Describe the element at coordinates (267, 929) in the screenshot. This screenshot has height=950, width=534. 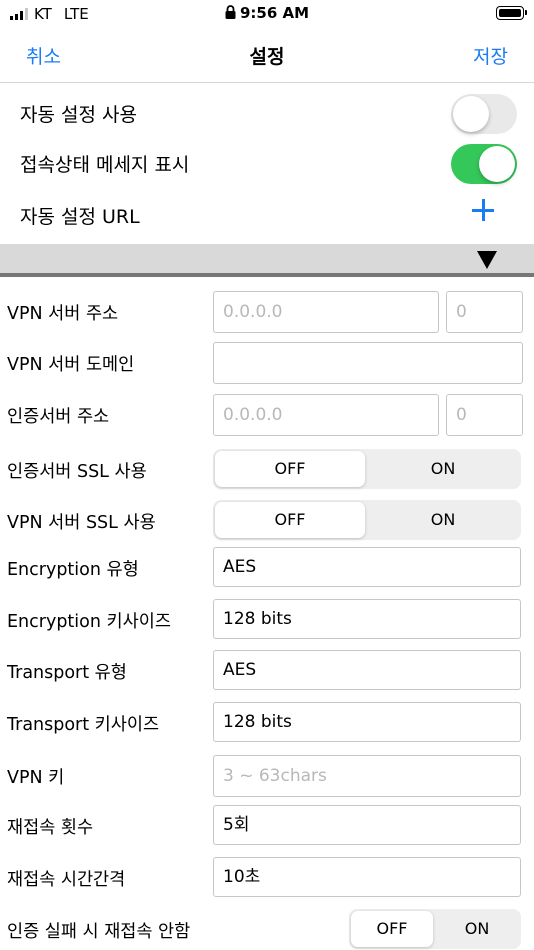
I see `no-reconnect-on-auth-fail-row: 인증 실패 시 재접속 안함 OFF ON` at that location.